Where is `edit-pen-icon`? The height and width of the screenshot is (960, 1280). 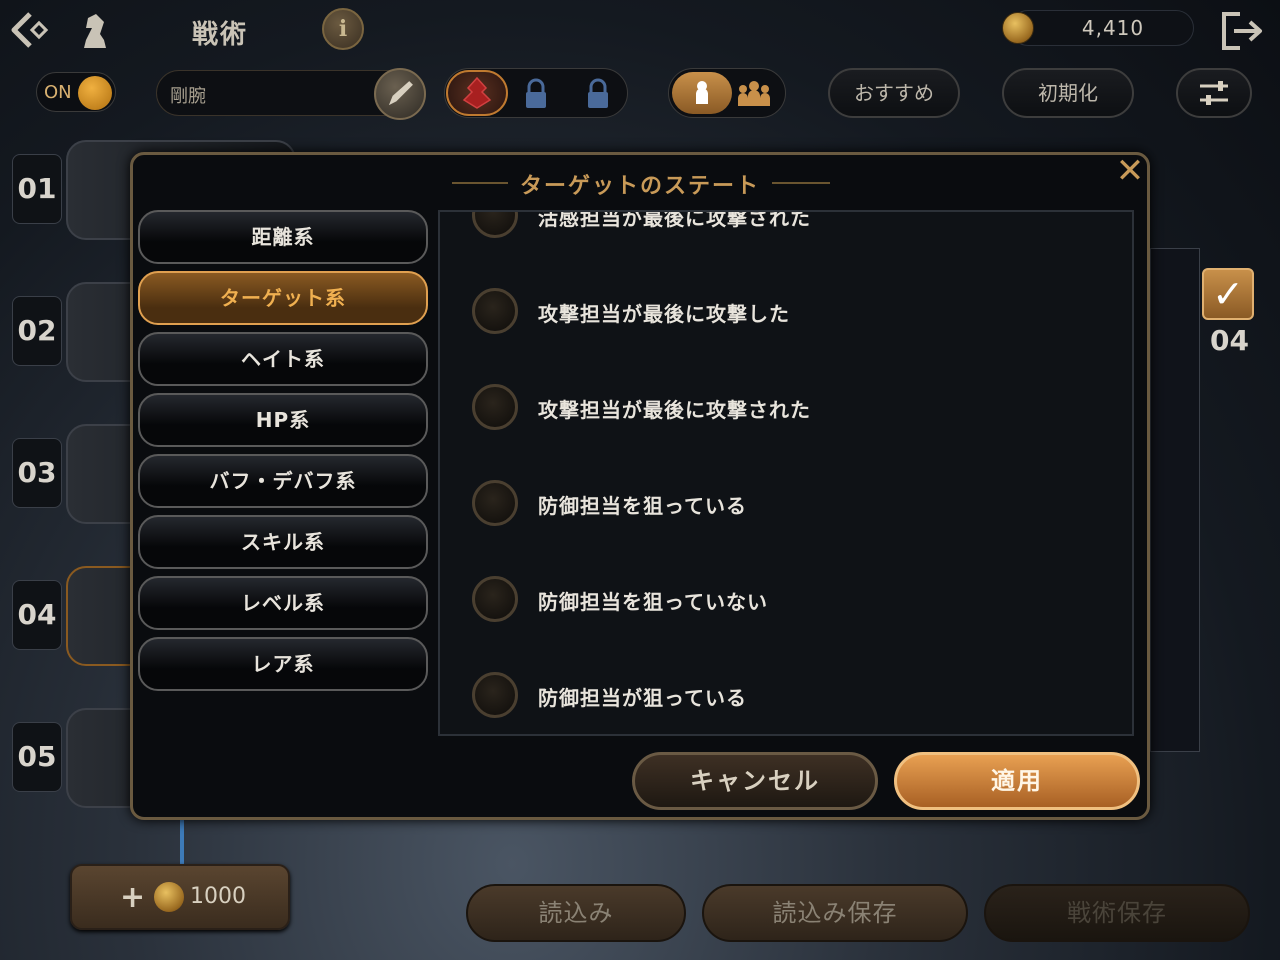 edit-pen-icon is located at coordinates (400, 94).